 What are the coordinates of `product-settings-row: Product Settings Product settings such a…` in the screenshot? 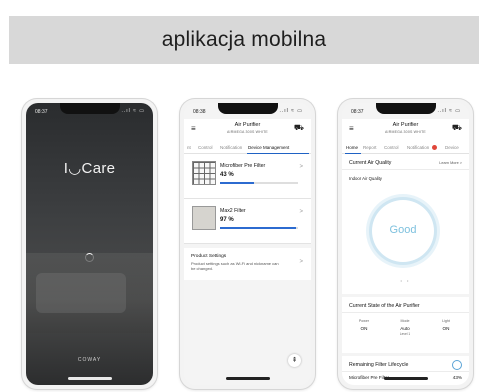 It's located at (247, 264).